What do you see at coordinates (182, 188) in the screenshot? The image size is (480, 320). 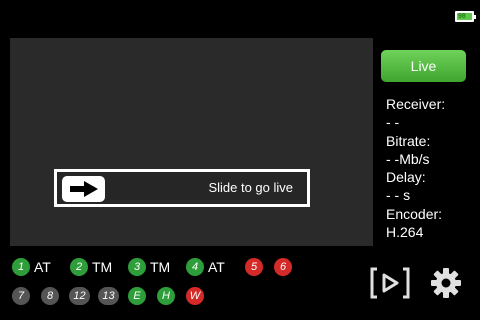 I see `slide-to-go-live: Slide to go live` at bounding box center [182, 188].